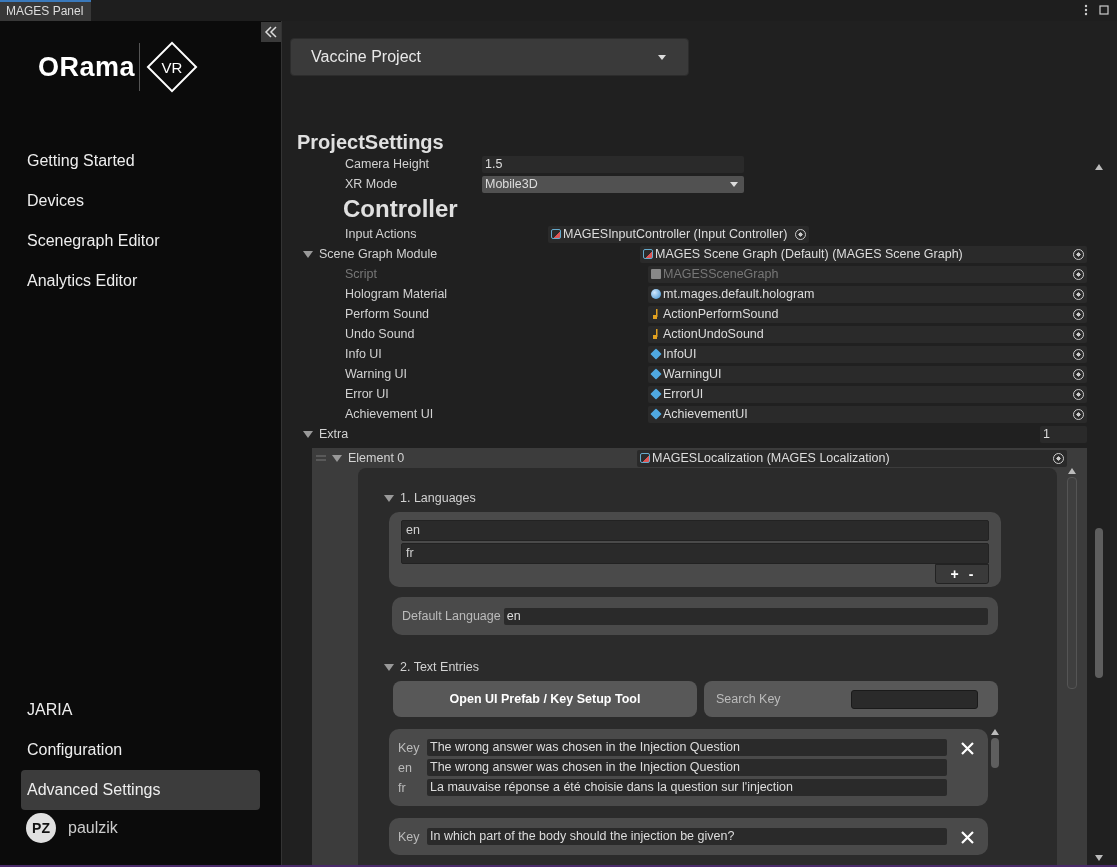  I want to click on sidebar-item: Devices, so click(140, 201).